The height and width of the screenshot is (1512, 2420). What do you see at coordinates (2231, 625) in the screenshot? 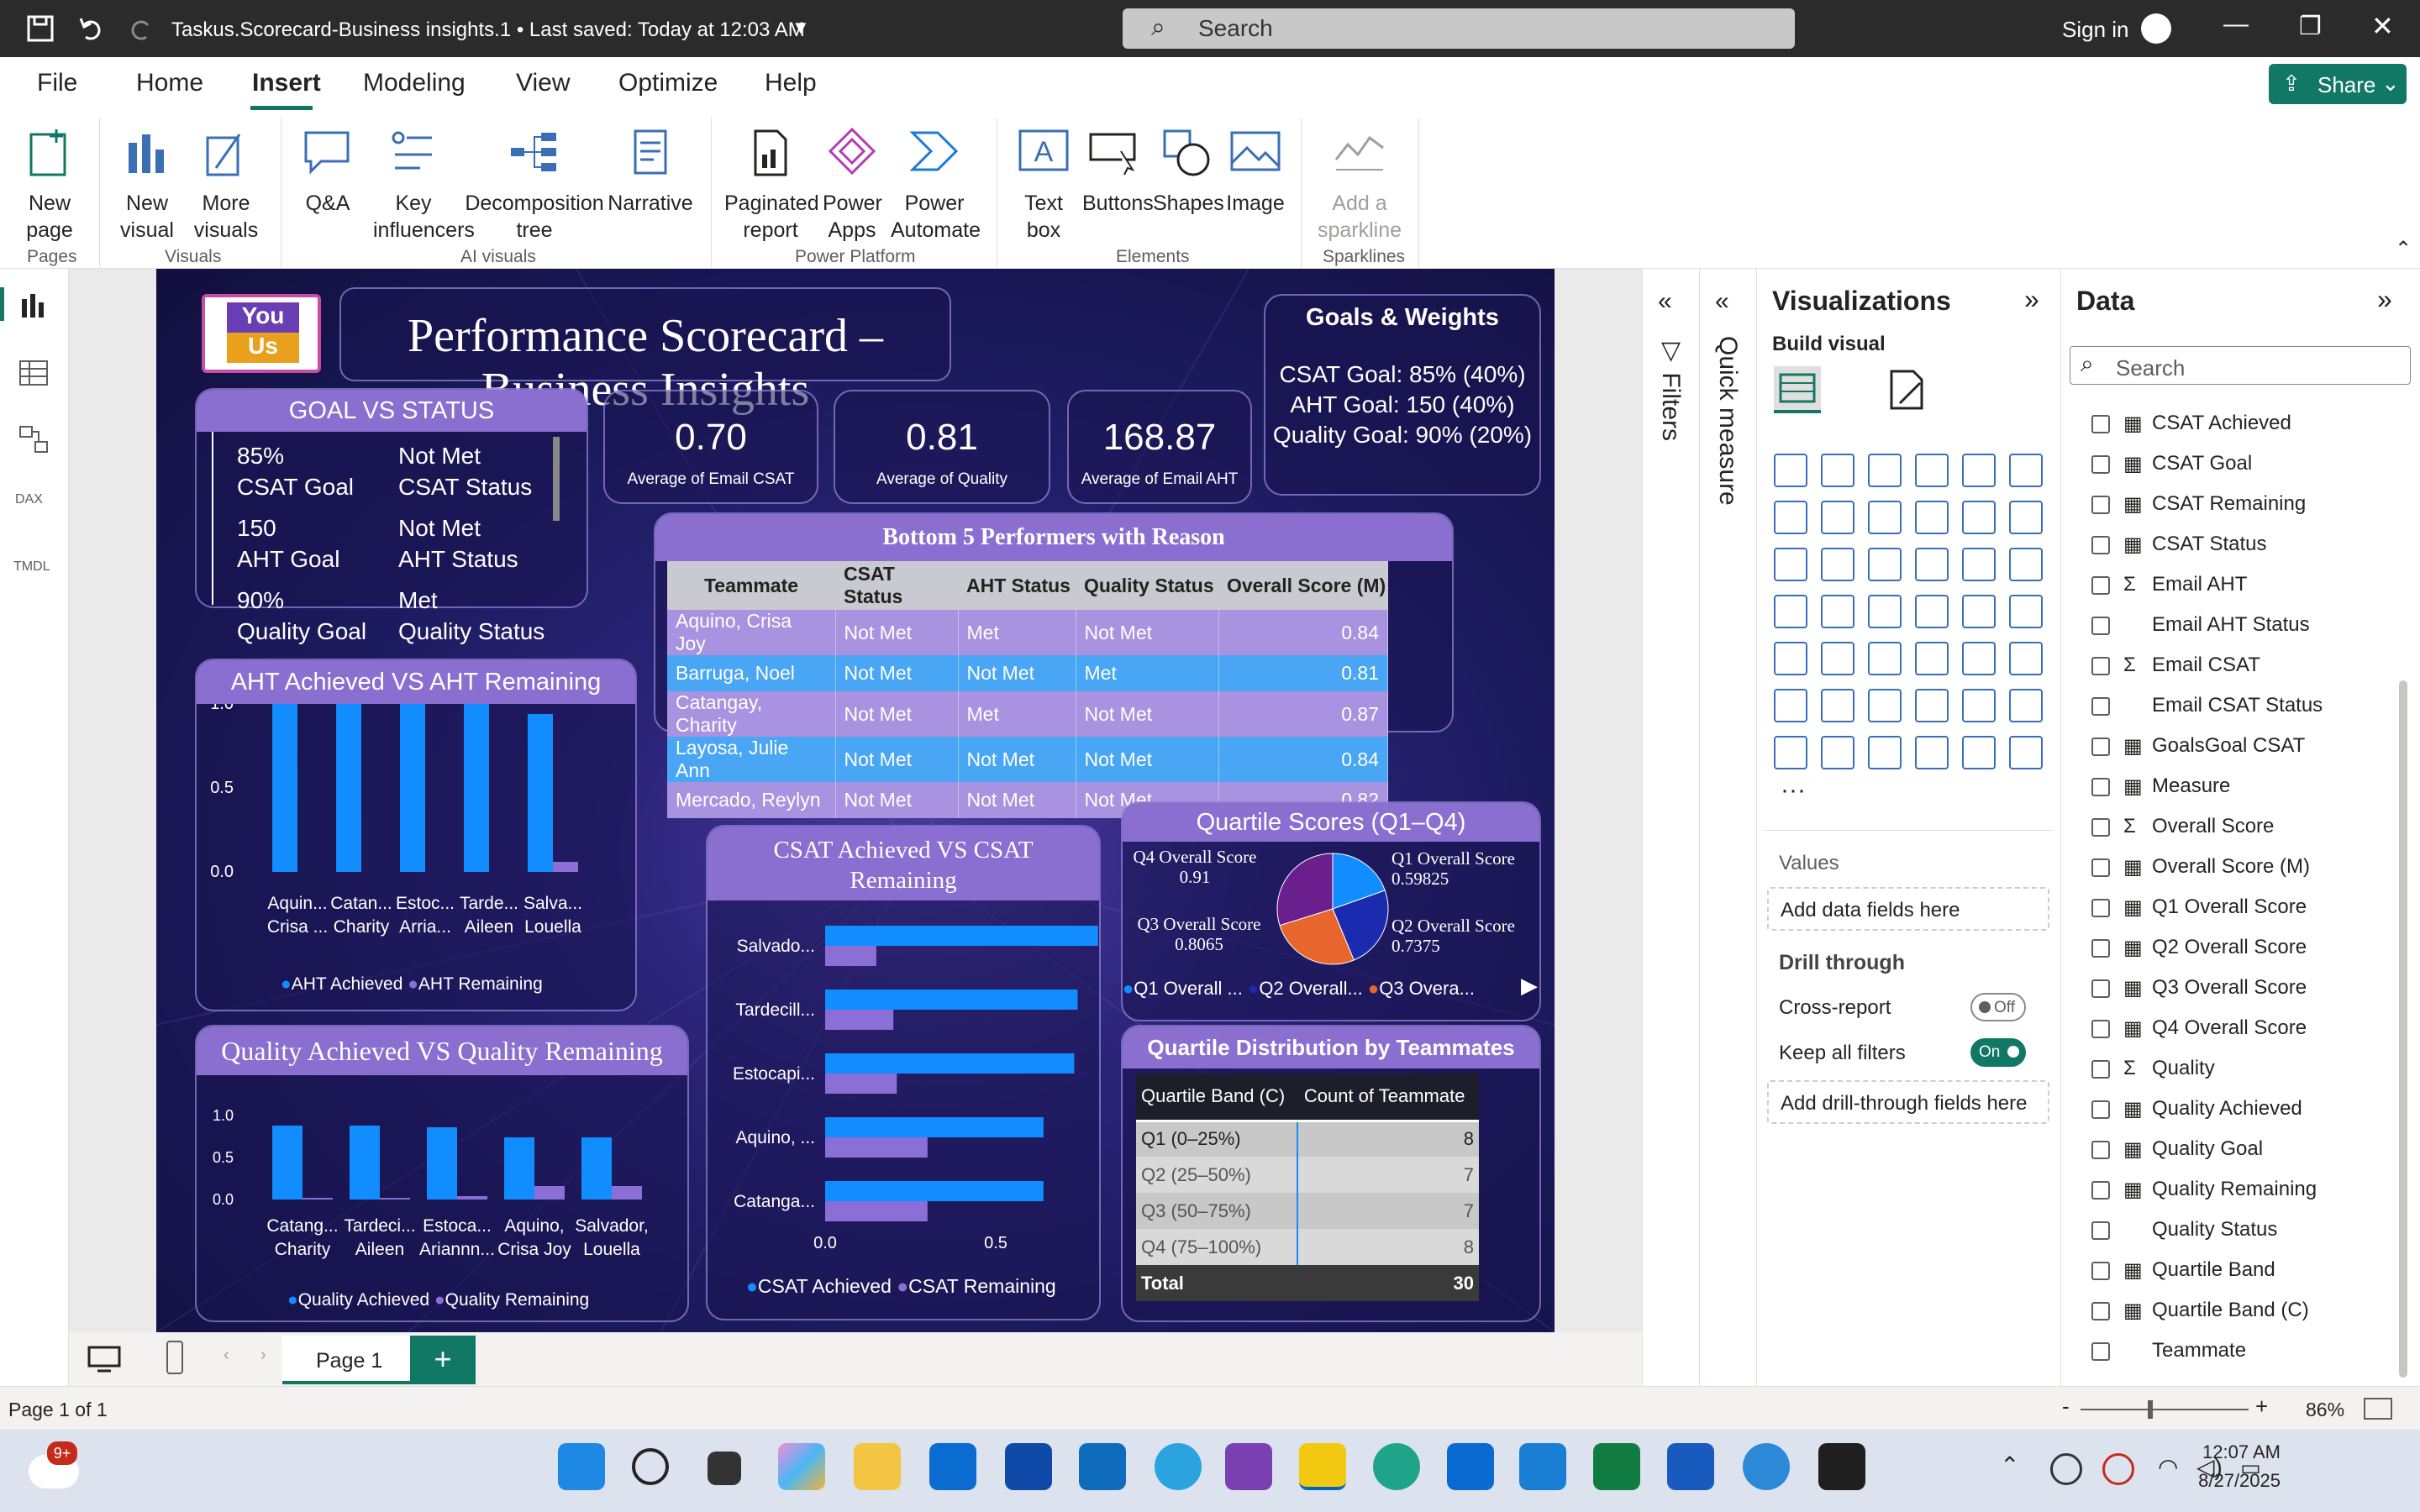
I see `field-item: Email AHT Status` at bounding box center [2231, 625].